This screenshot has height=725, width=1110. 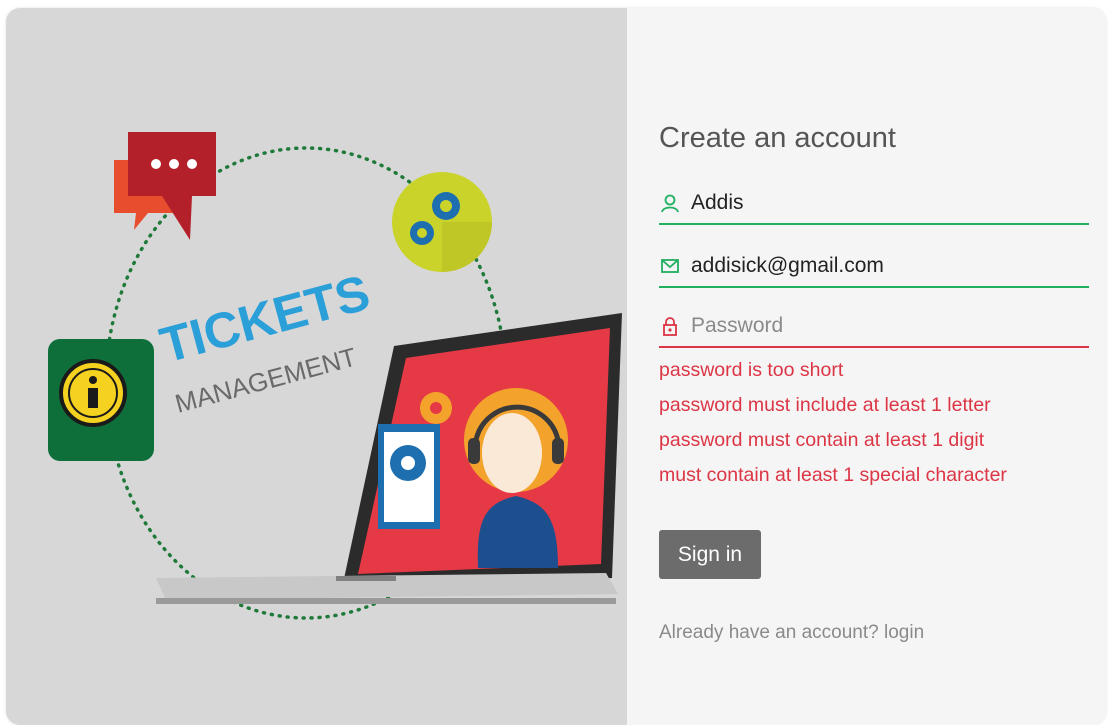 I want to click on gears-icon, so click(x=442, y=222).